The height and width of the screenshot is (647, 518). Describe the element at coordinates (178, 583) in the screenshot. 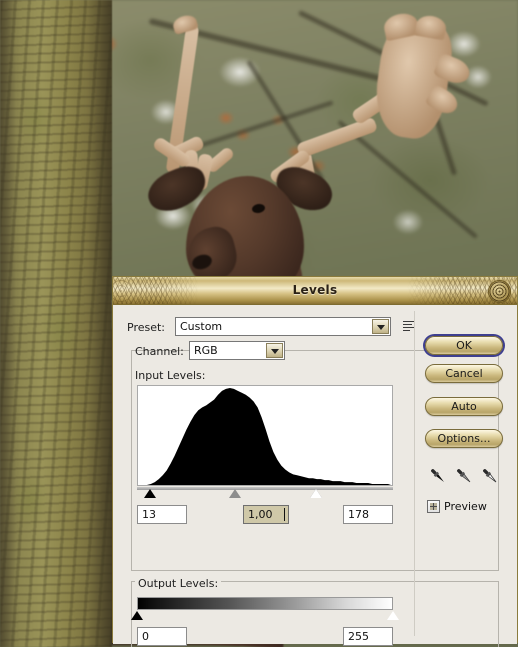

I see `output-levels-label: Output Levels:` at that location.